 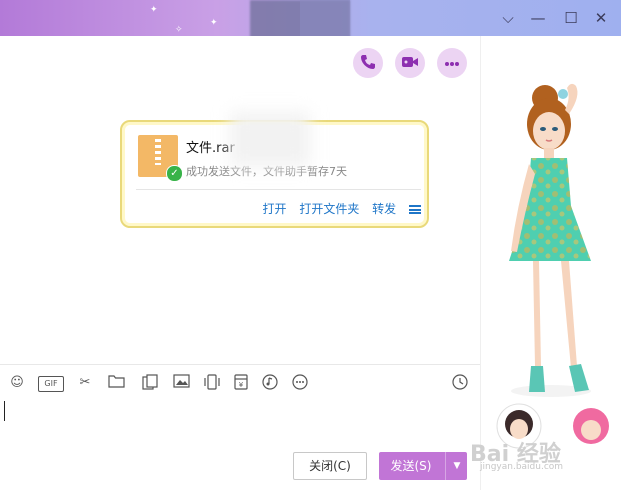 What do you see at coordinates (452, 63) in the screenshot?
I see `more-icon` at bounding box center [452, 63].